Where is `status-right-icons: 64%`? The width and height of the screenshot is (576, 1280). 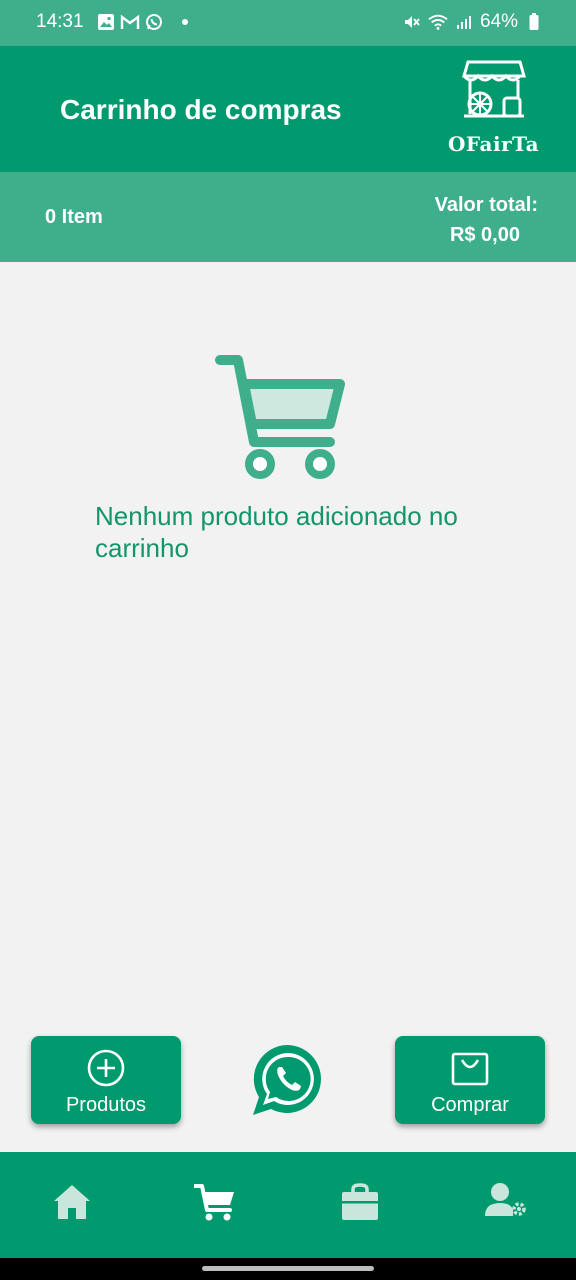
status-right-icons: 64% is located at coordinates (473, 22).